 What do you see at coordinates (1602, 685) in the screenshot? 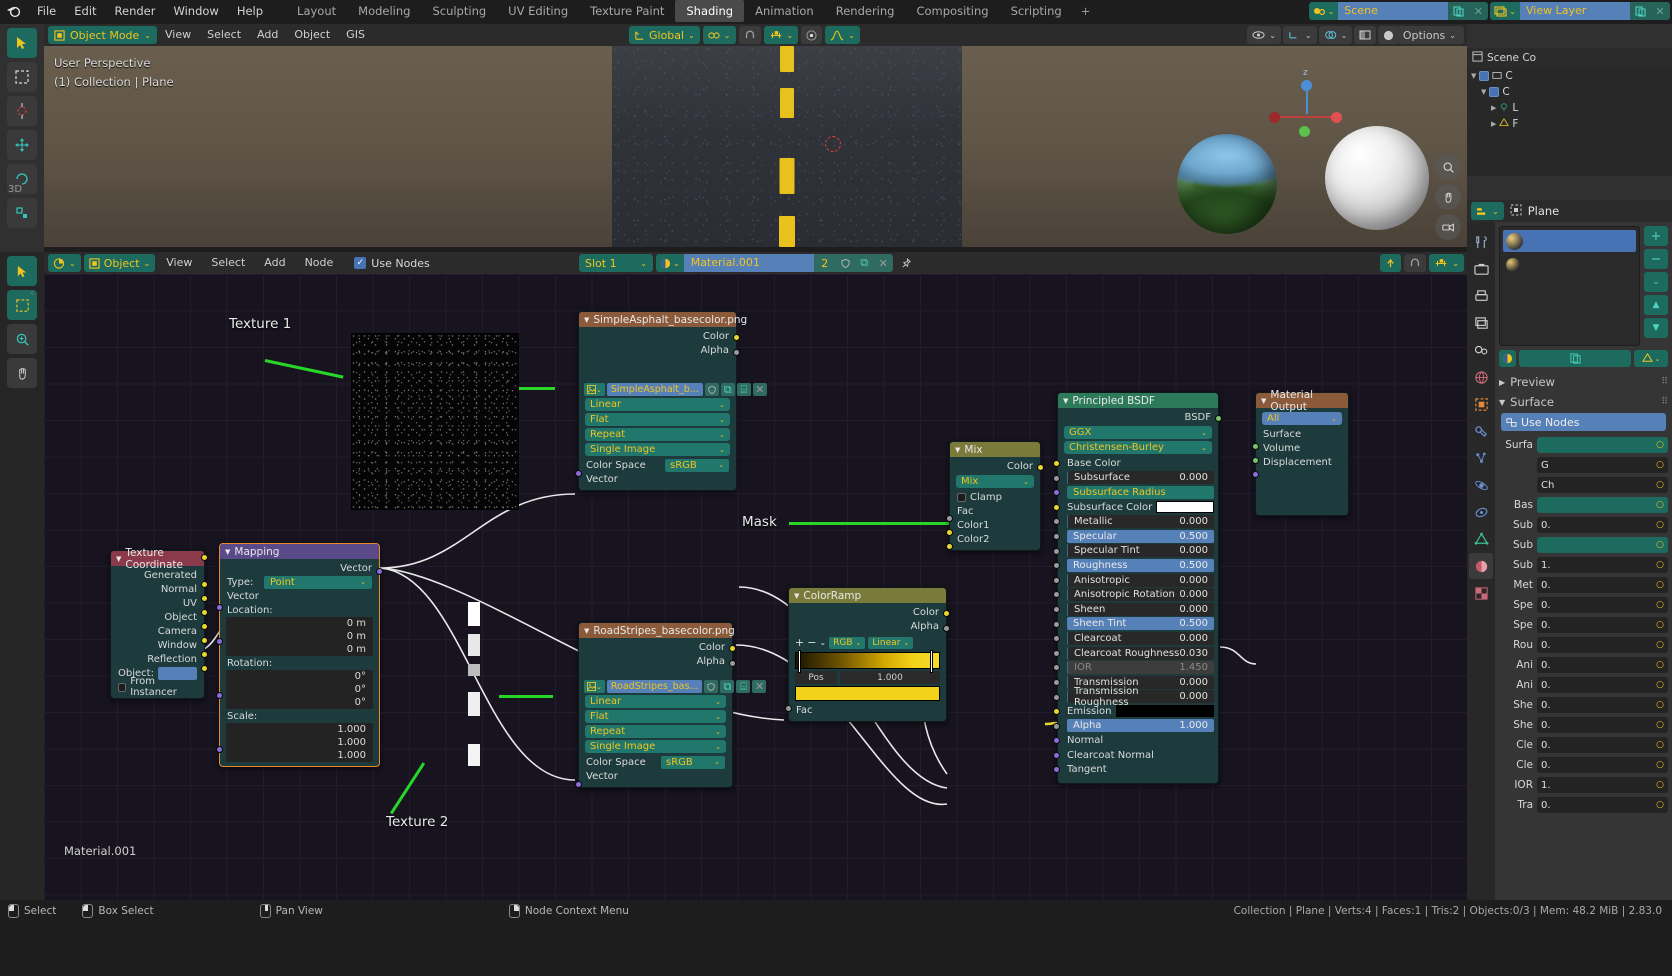
I see `property-field-12: 0. ○` at bounding box center [1602, 685].